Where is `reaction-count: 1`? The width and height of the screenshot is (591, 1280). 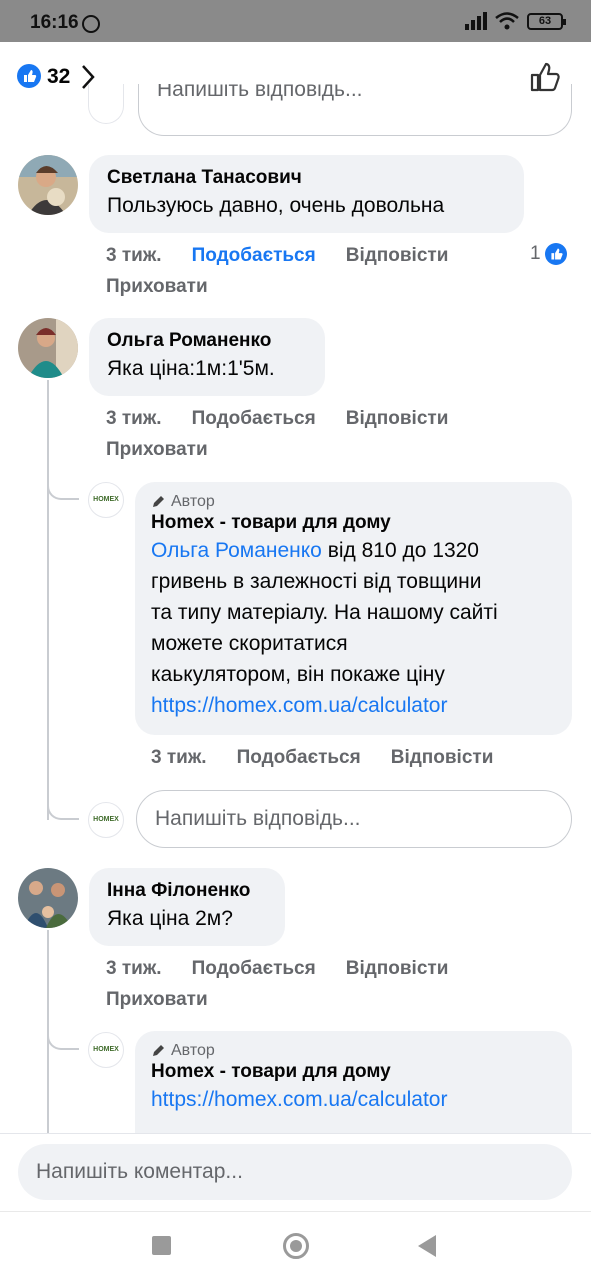 reaction-count: 1 is located at coordinates (535, 253).